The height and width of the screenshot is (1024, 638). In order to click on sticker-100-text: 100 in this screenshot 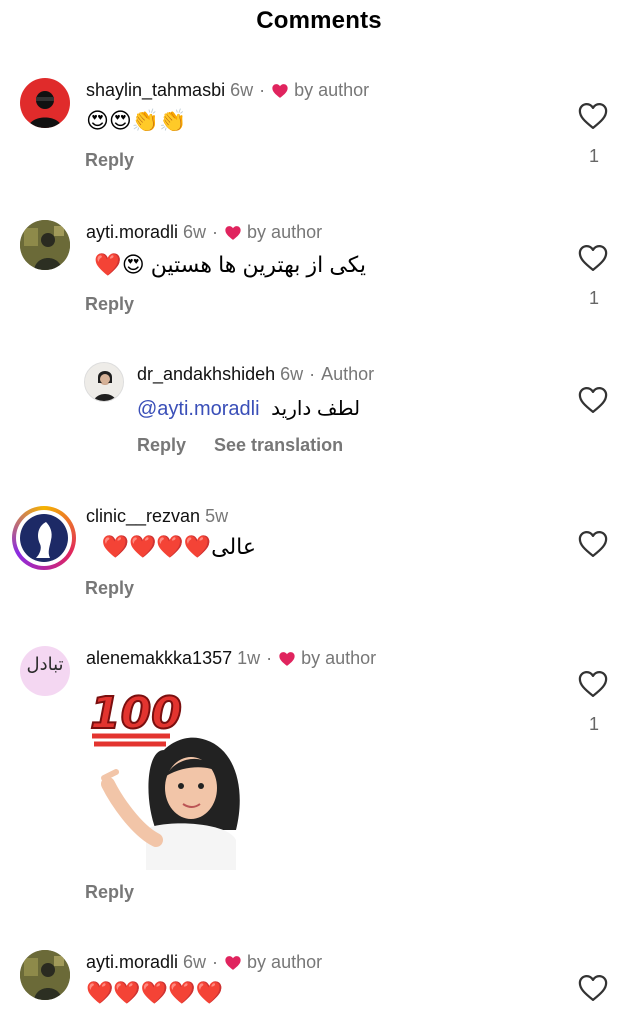, I will do `click(136, 713)`.